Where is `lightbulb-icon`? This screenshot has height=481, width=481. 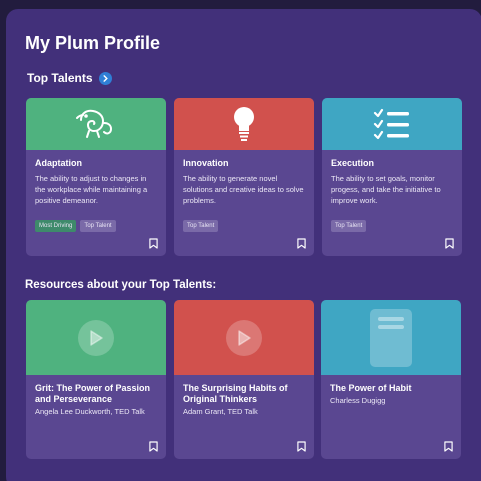 lightbulb-icon is located at coordinates (244, 124).